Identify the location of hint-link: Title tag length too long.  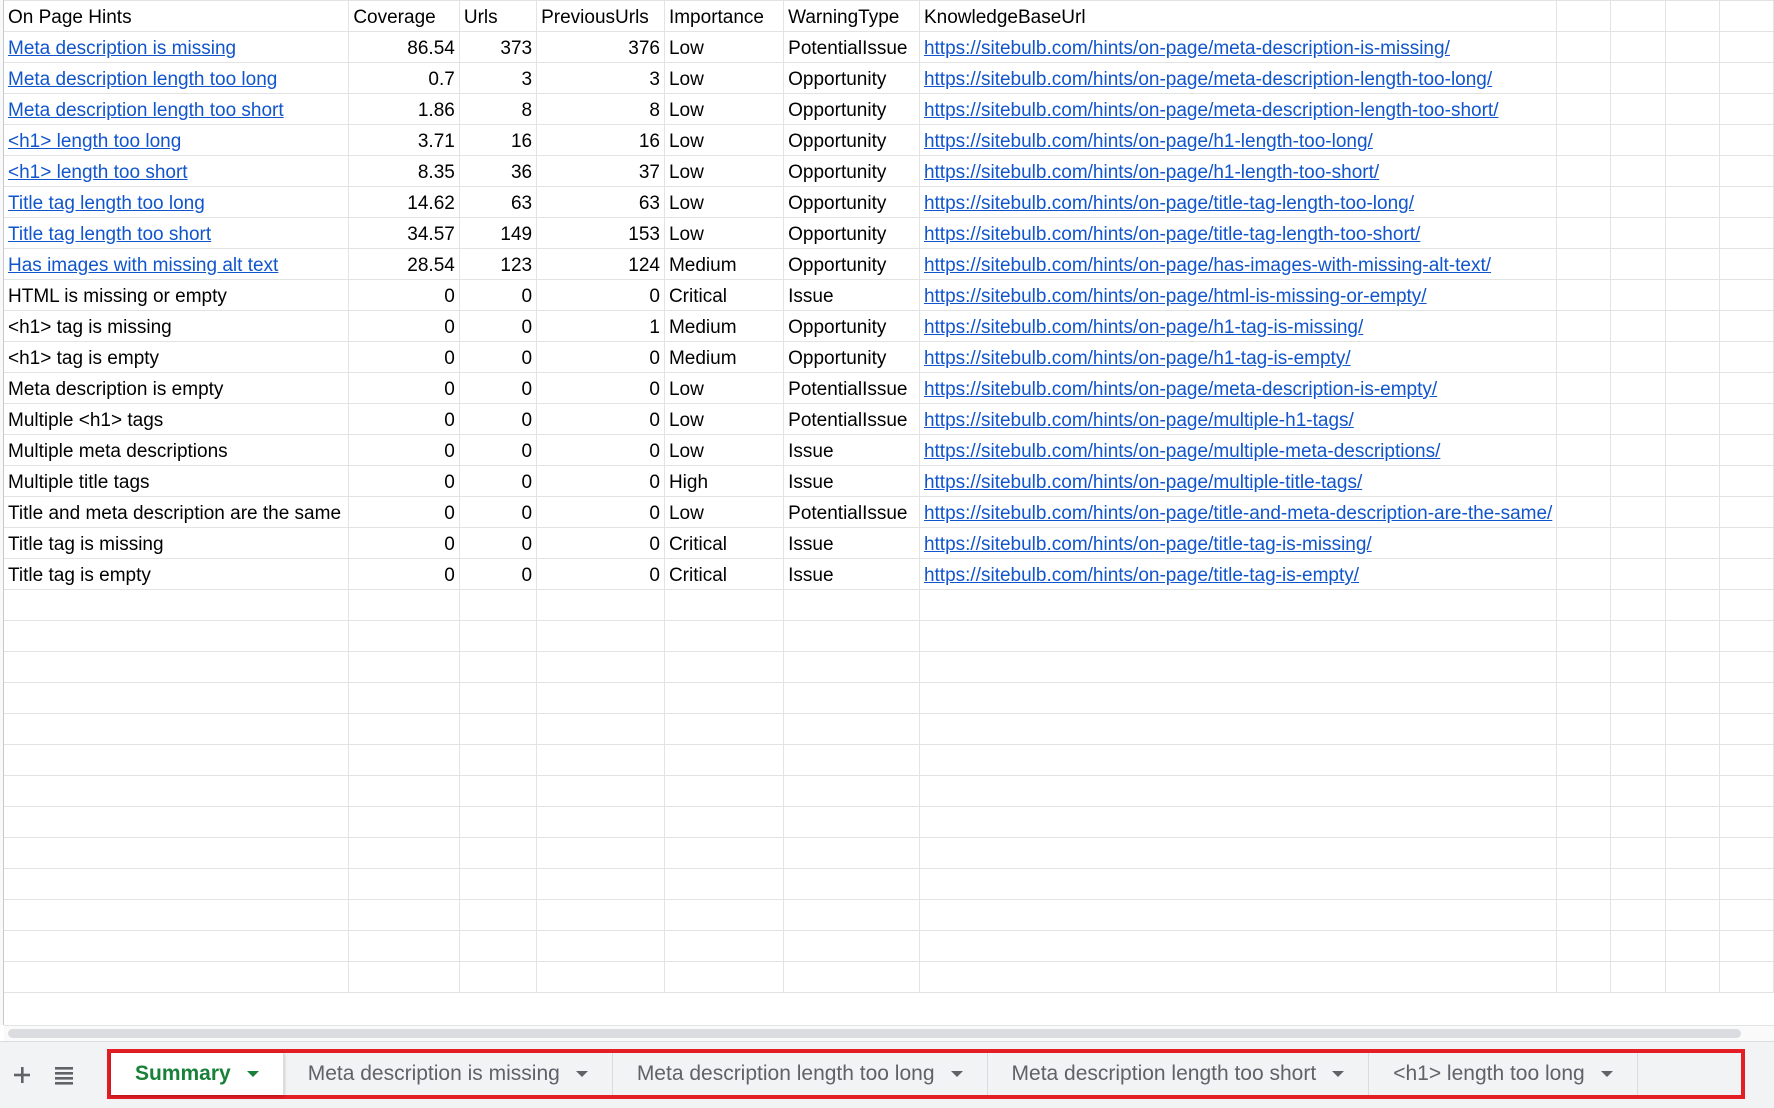
(106, 203).